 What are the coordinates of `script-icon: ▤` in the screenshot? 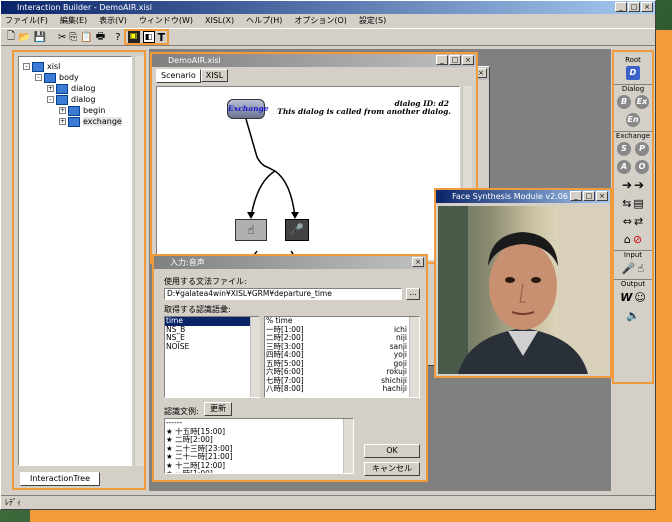 It's located at (638, 203).